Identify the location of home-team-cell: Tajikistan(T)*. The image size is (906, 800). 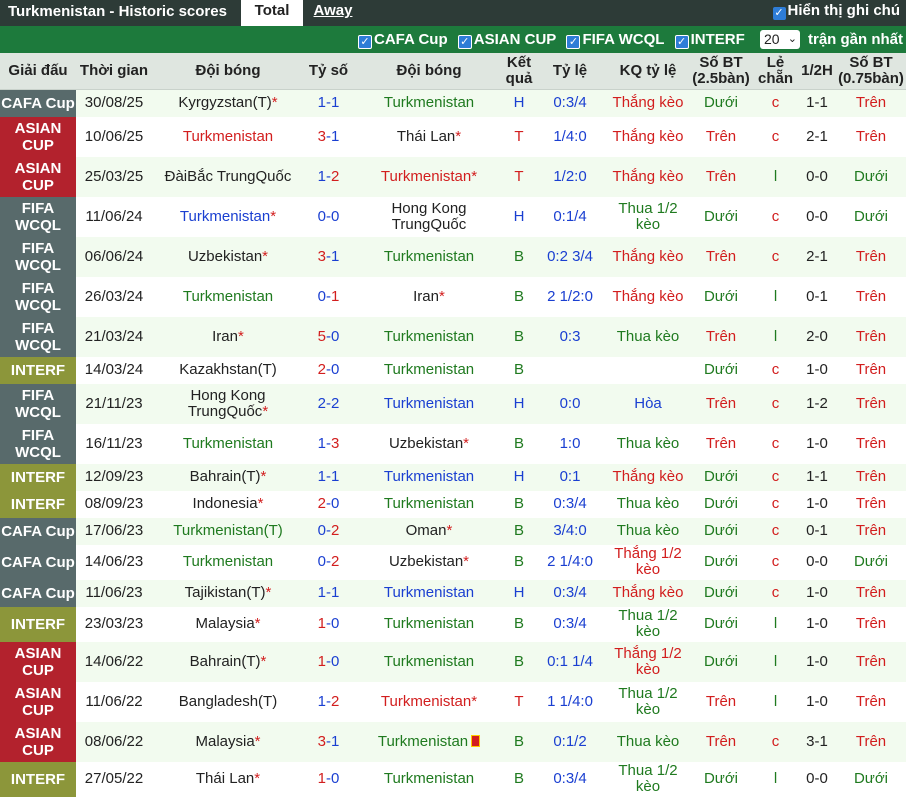
(228, 593).